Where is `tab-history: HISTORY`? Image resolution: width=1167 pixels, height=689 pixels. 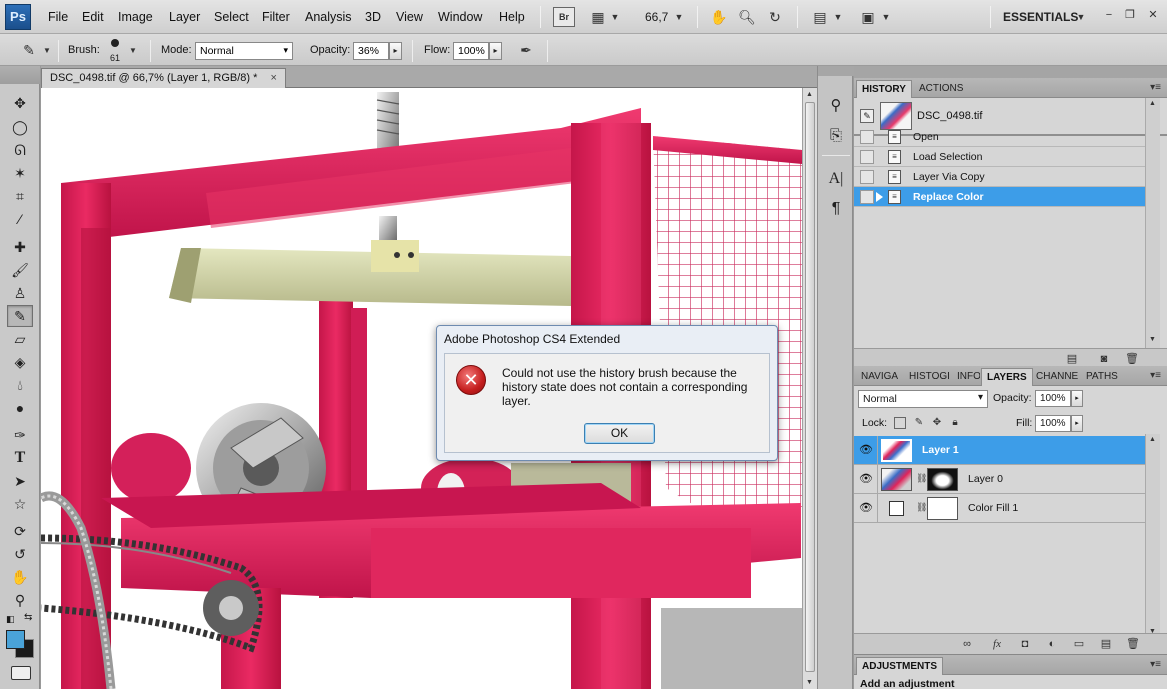
tab-history: HISTORY is located at coordinates (884, 89).